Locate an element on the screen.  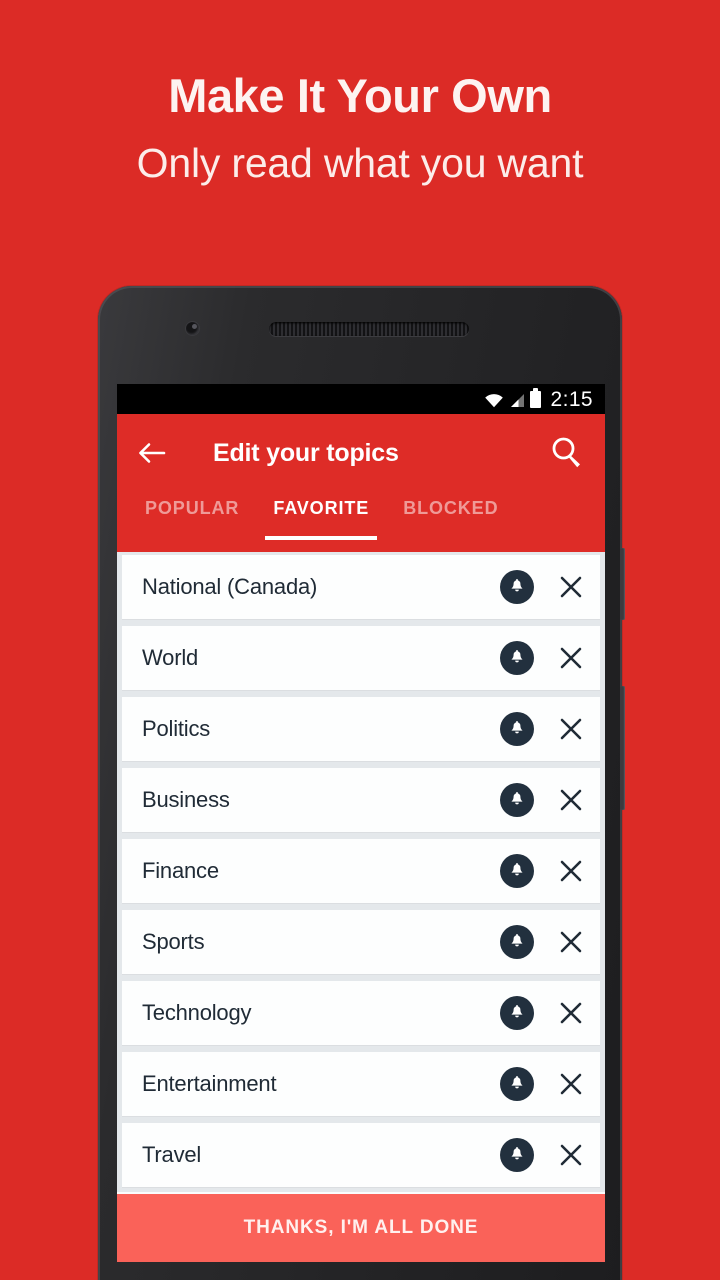
status-bar-clock: 2:15 is located at coordinates (571, 399).